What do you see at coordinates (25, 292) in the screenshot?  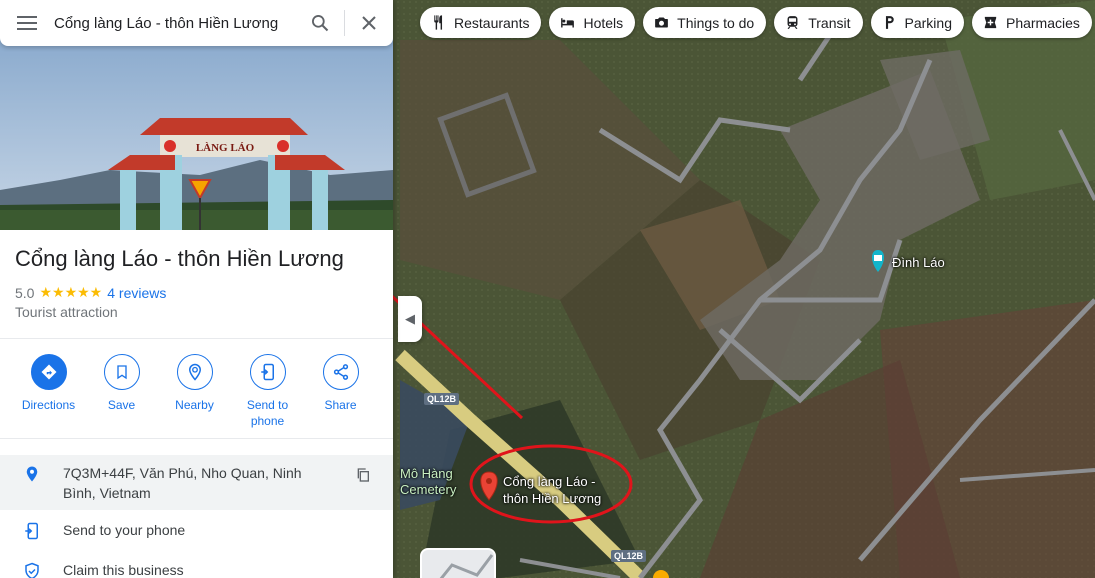 I see `rating-value: 5.0` at bounding box center [25, 292].